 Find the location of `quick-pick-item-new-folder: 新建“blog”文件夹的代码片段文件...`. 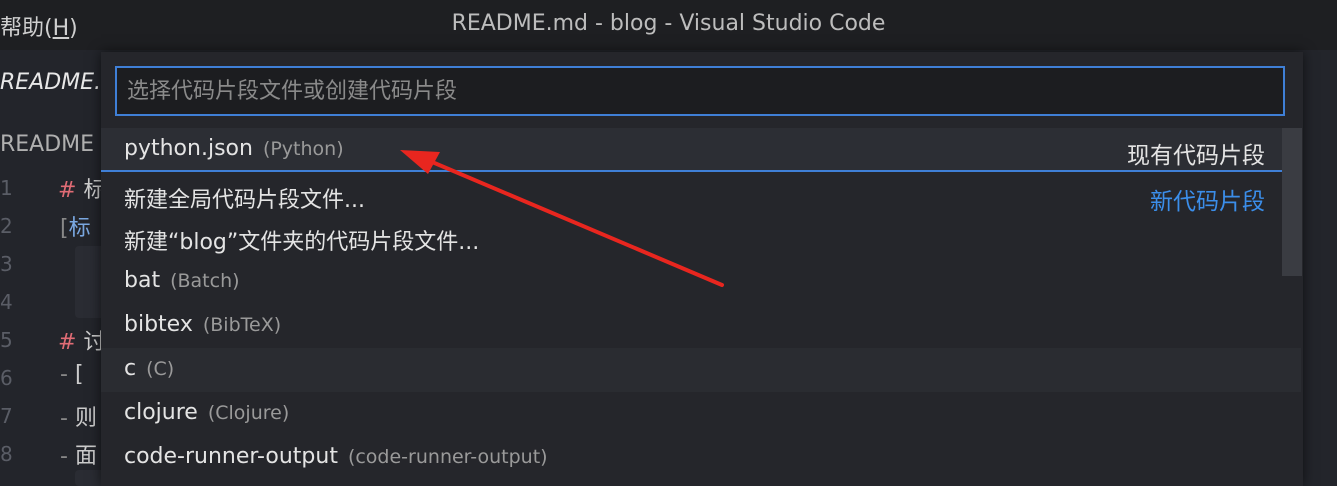

quick-pick-item-new-folder: 新建“blog”文件夹的代码片段文件... is located at coordinates (701, 238).